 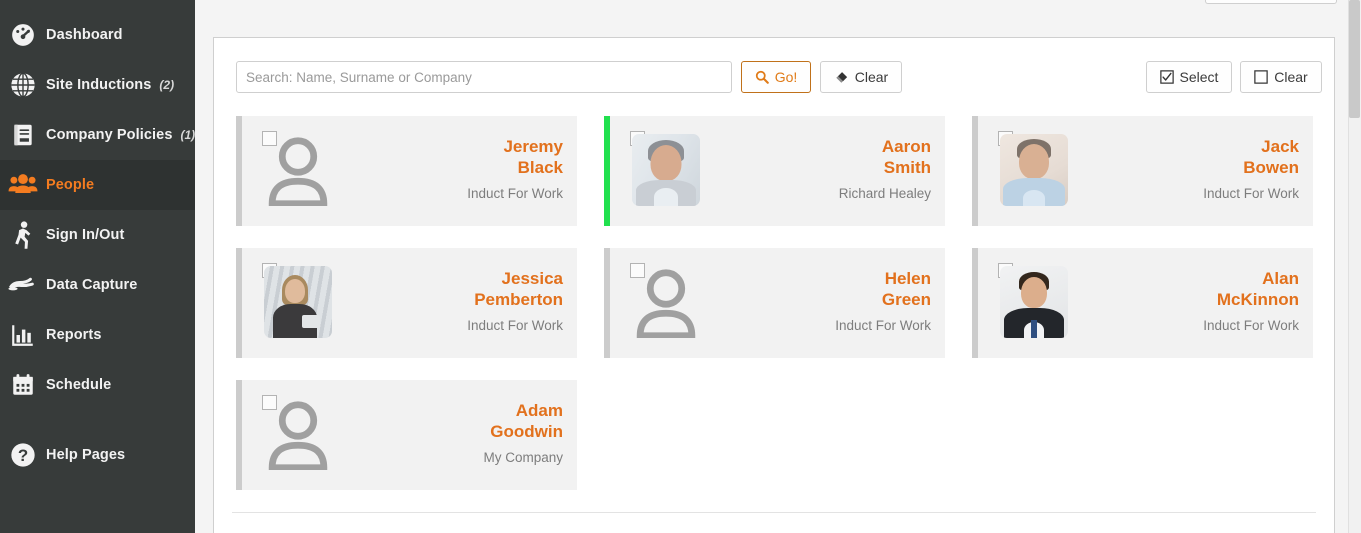 What do you see at coordinates (515, 168) in the screenshot?
I see `person-info: Jeremy Black Induct For Work` at bounding box center [515, 168].